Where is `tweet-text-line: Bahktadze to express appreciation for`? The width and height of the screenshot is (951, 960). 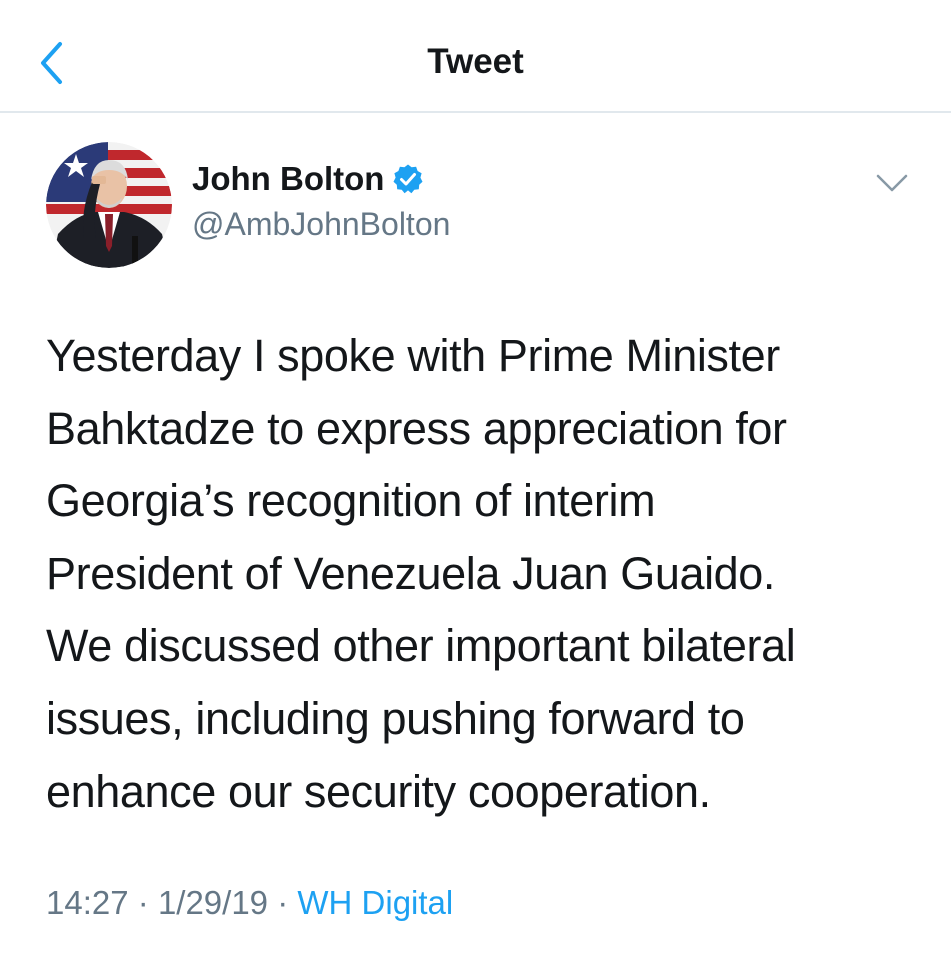
tweet-text-line: Bahktadze to express appreciation for is located at coordinates (416, 428).